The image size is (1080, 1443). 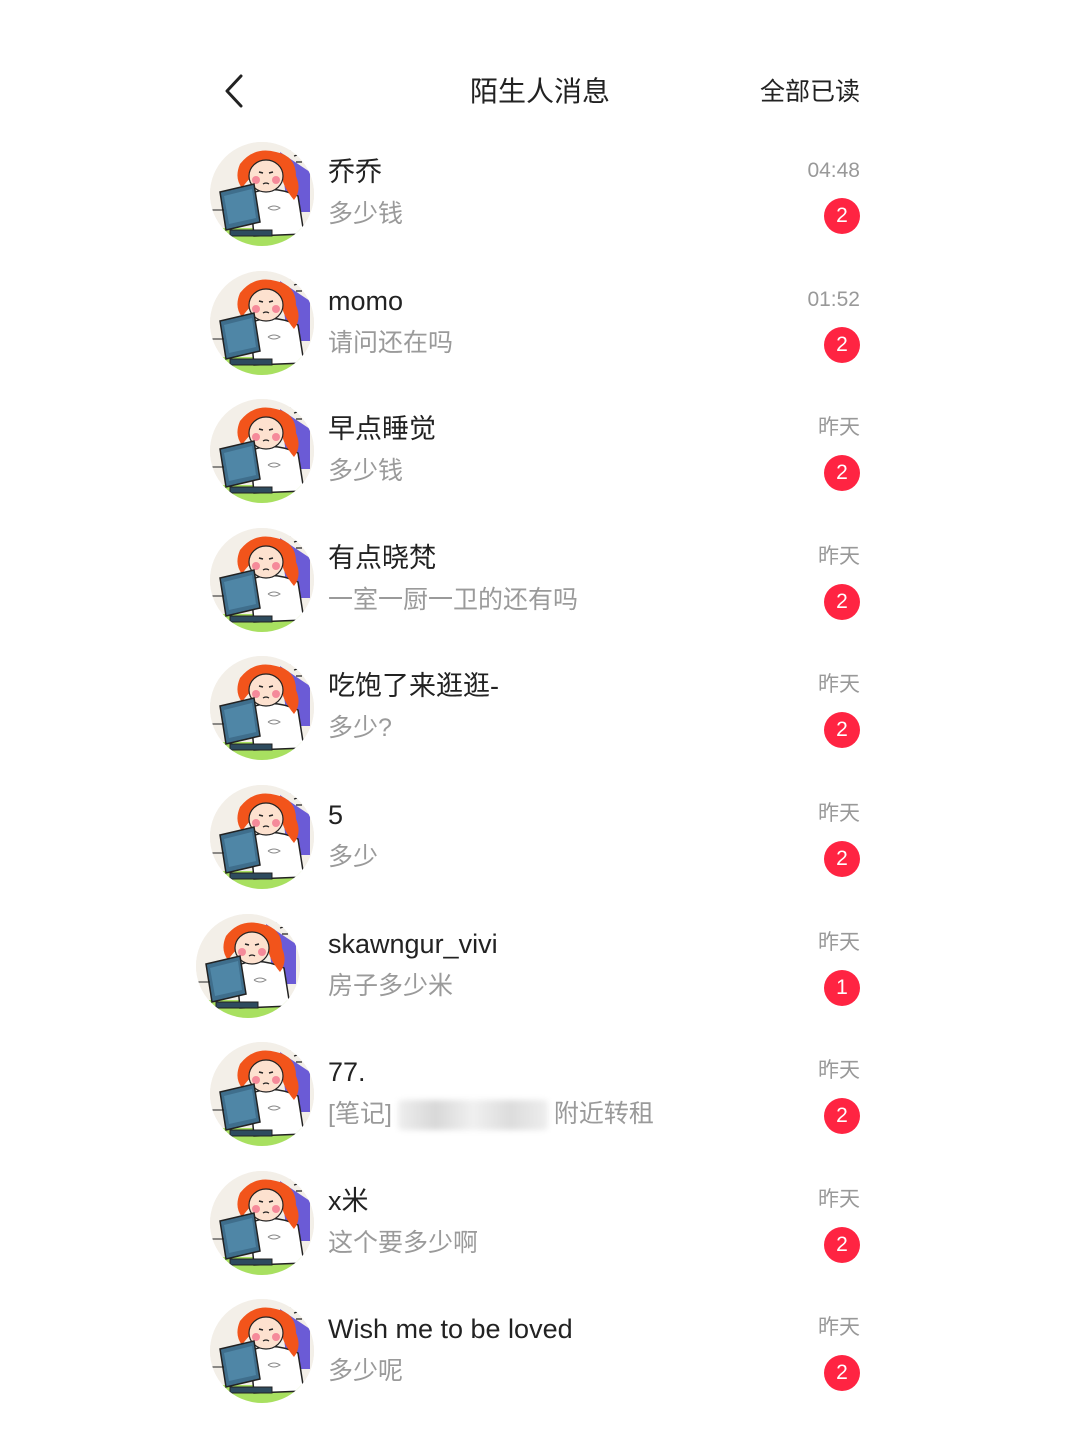 What do you see at coordinates (540, 843) in the screenshot?
I see `conversation-row: 5 多少 昨天 2` at bounding box center [540, 843].